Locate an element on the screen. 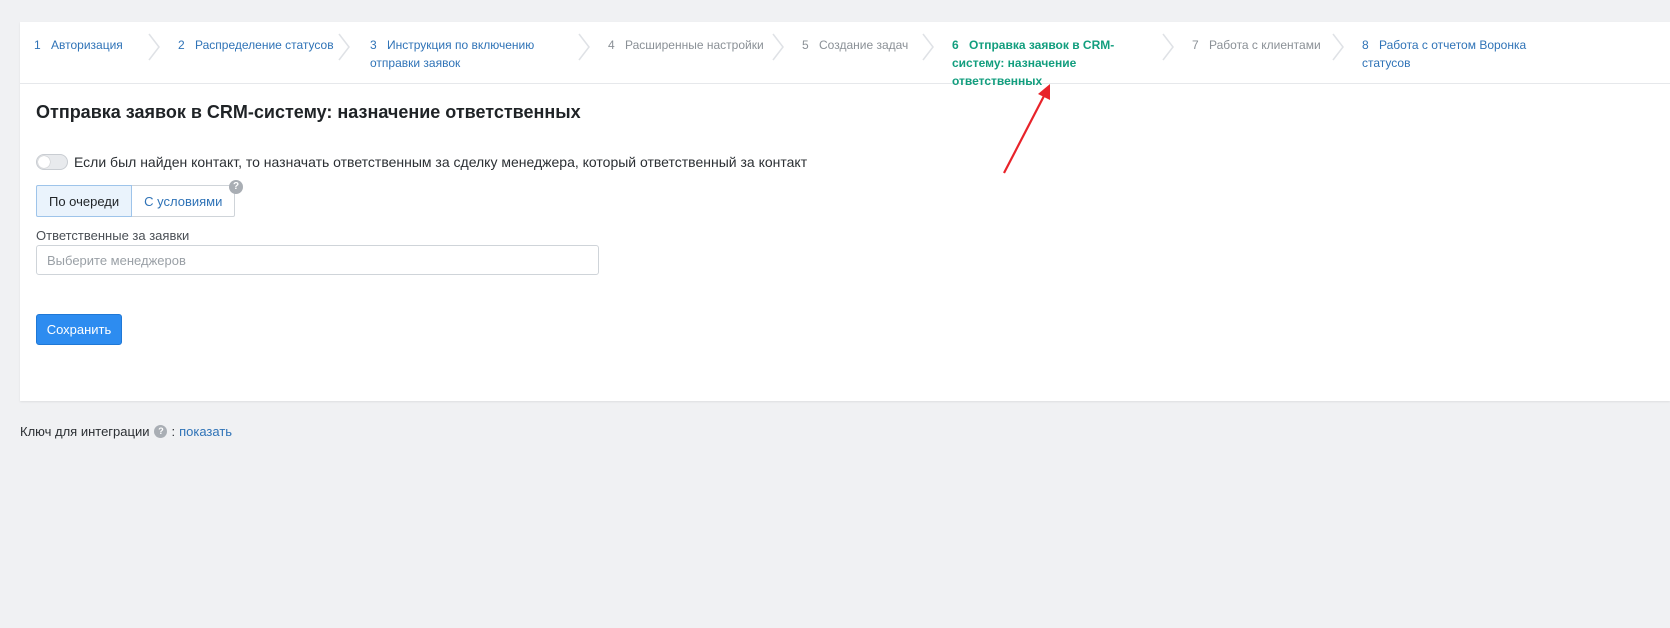 This screenshot has width=1670, height=628. distribution-mode-group: По очереди С условиями is located at coordinates (136, 201).